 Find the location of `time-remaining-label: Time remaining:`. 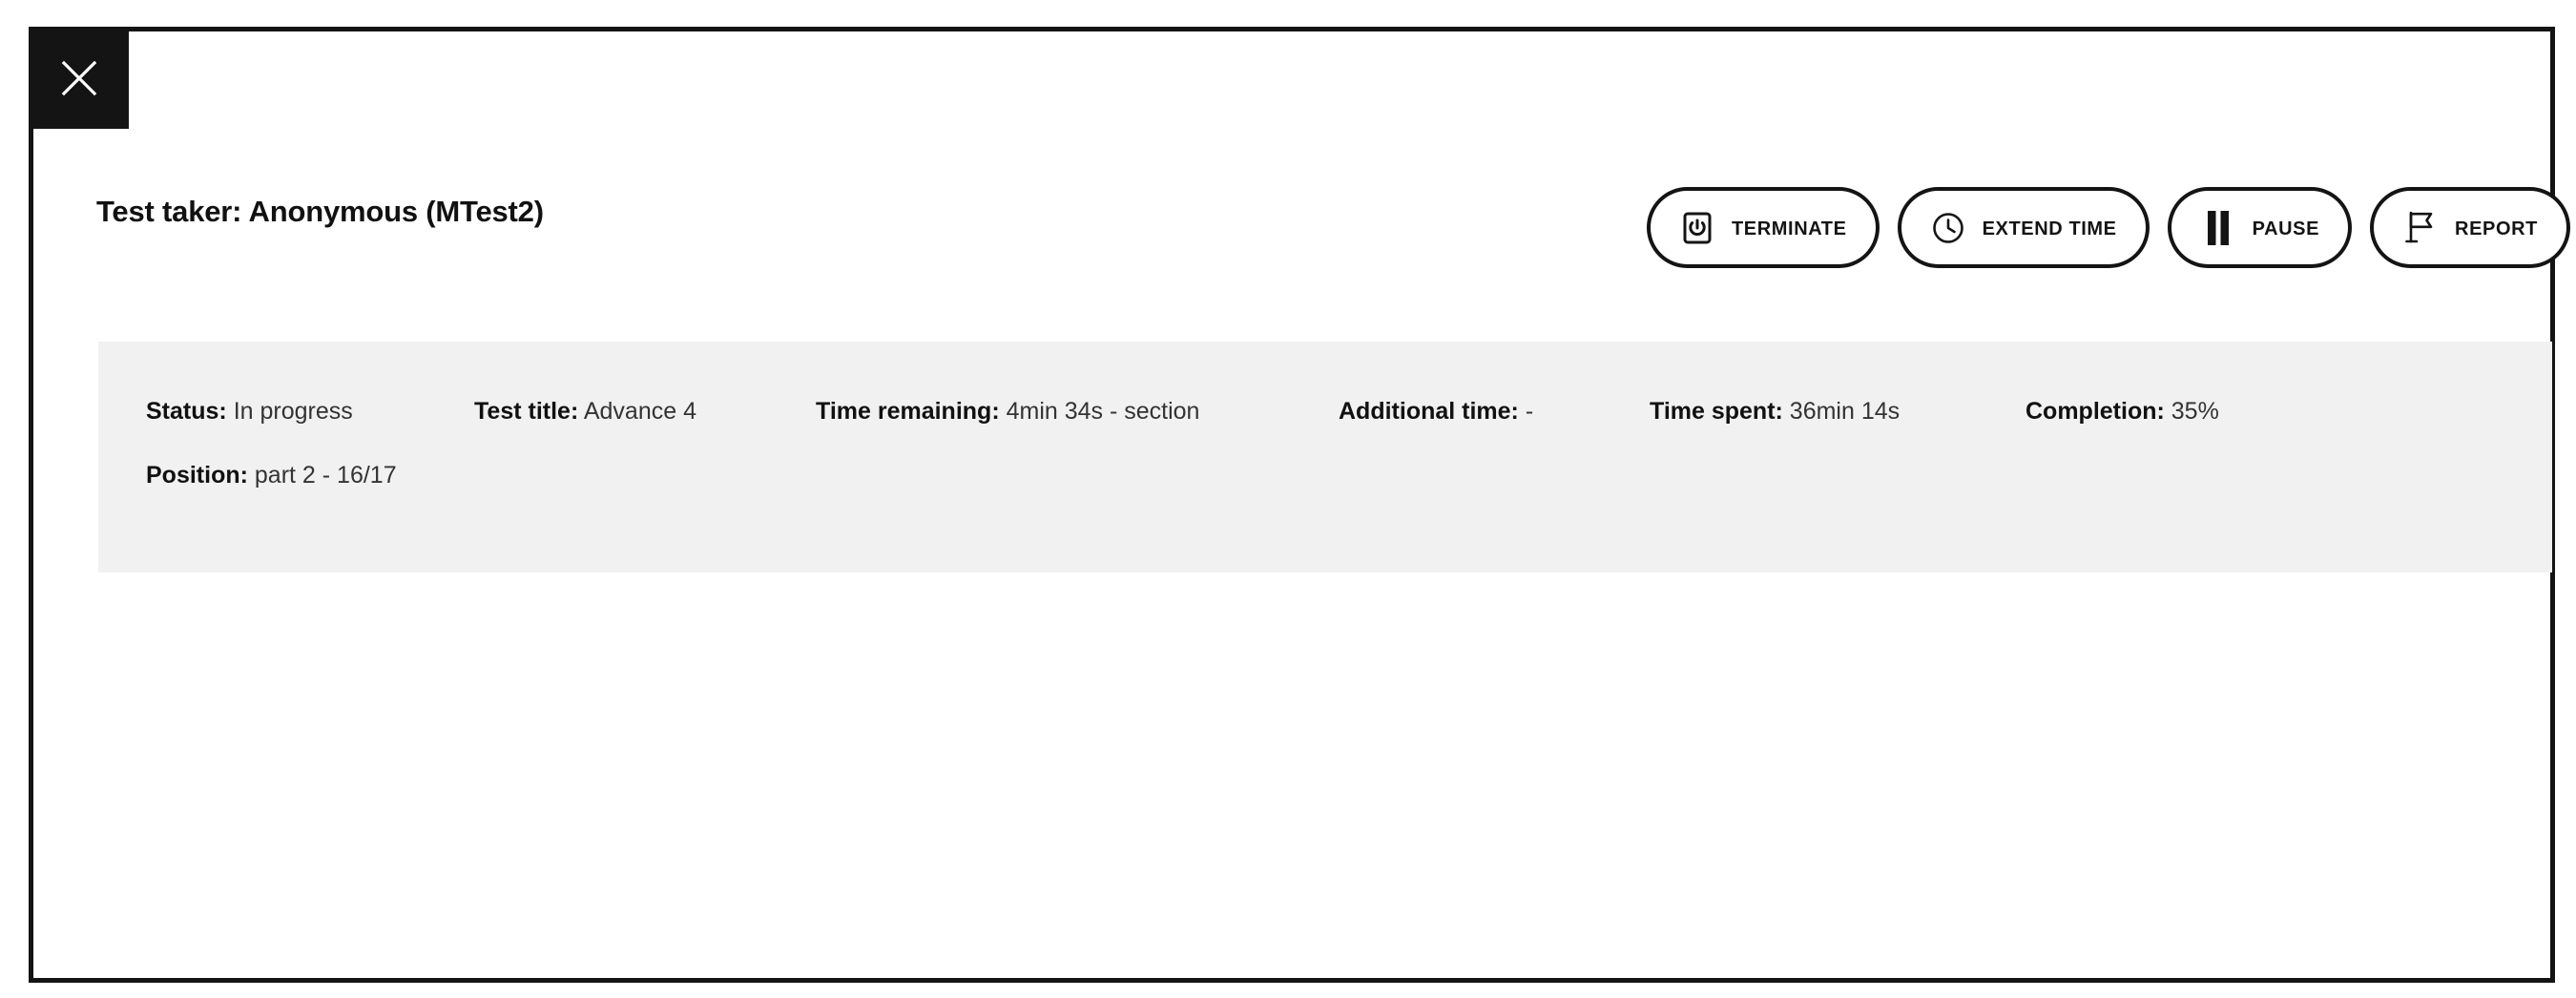

time-remaining-label: Time remaining: is located at coordinates (908, 411).